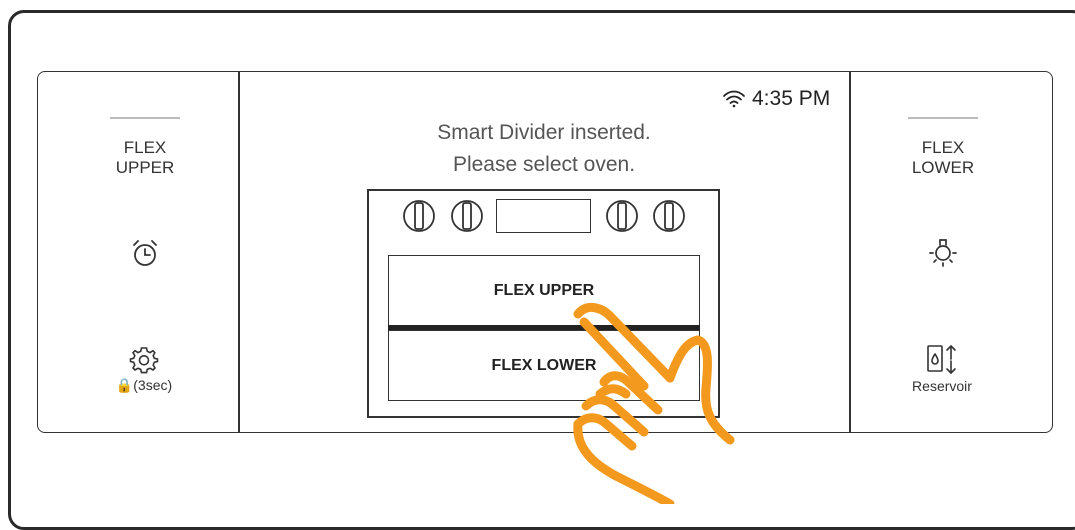 The height and width of the screenshot is (530, 1075). Describe the element at coordinates (943, 118) in the screenshot. I see `right-rule` at that location.